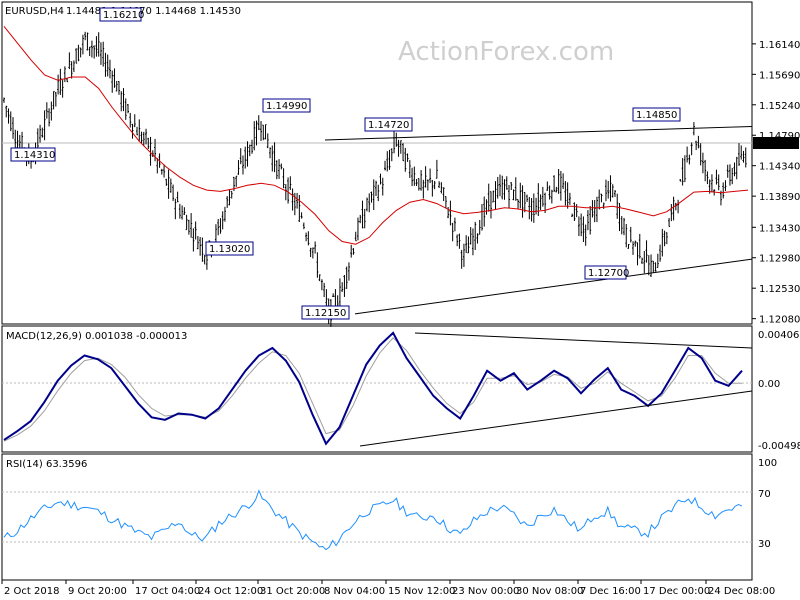  Describe the element at coordinates (779, 167) in the screenshot. I see `price-axis-label: 1.14340` at that location.